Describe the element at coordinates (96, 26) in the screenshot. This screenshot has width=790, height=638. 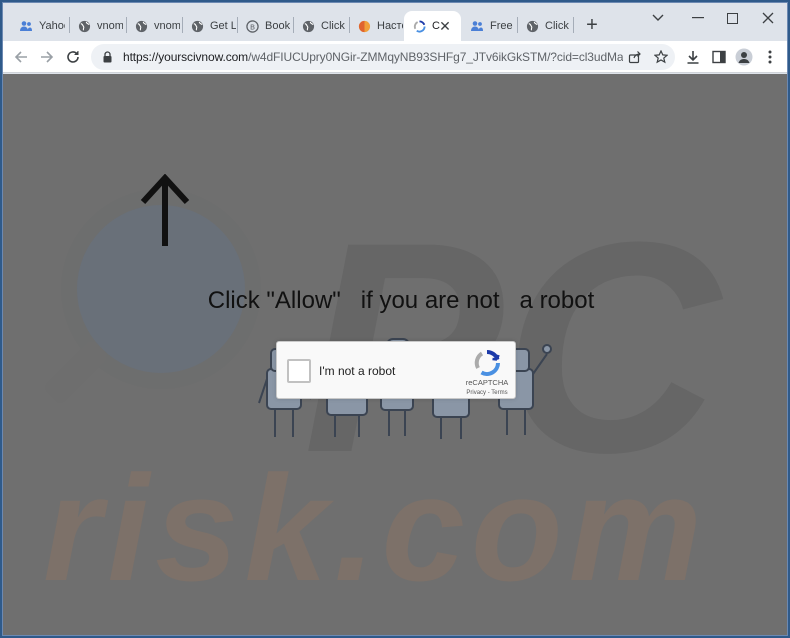
I see `tab-vnom-1: vnom` at that location.